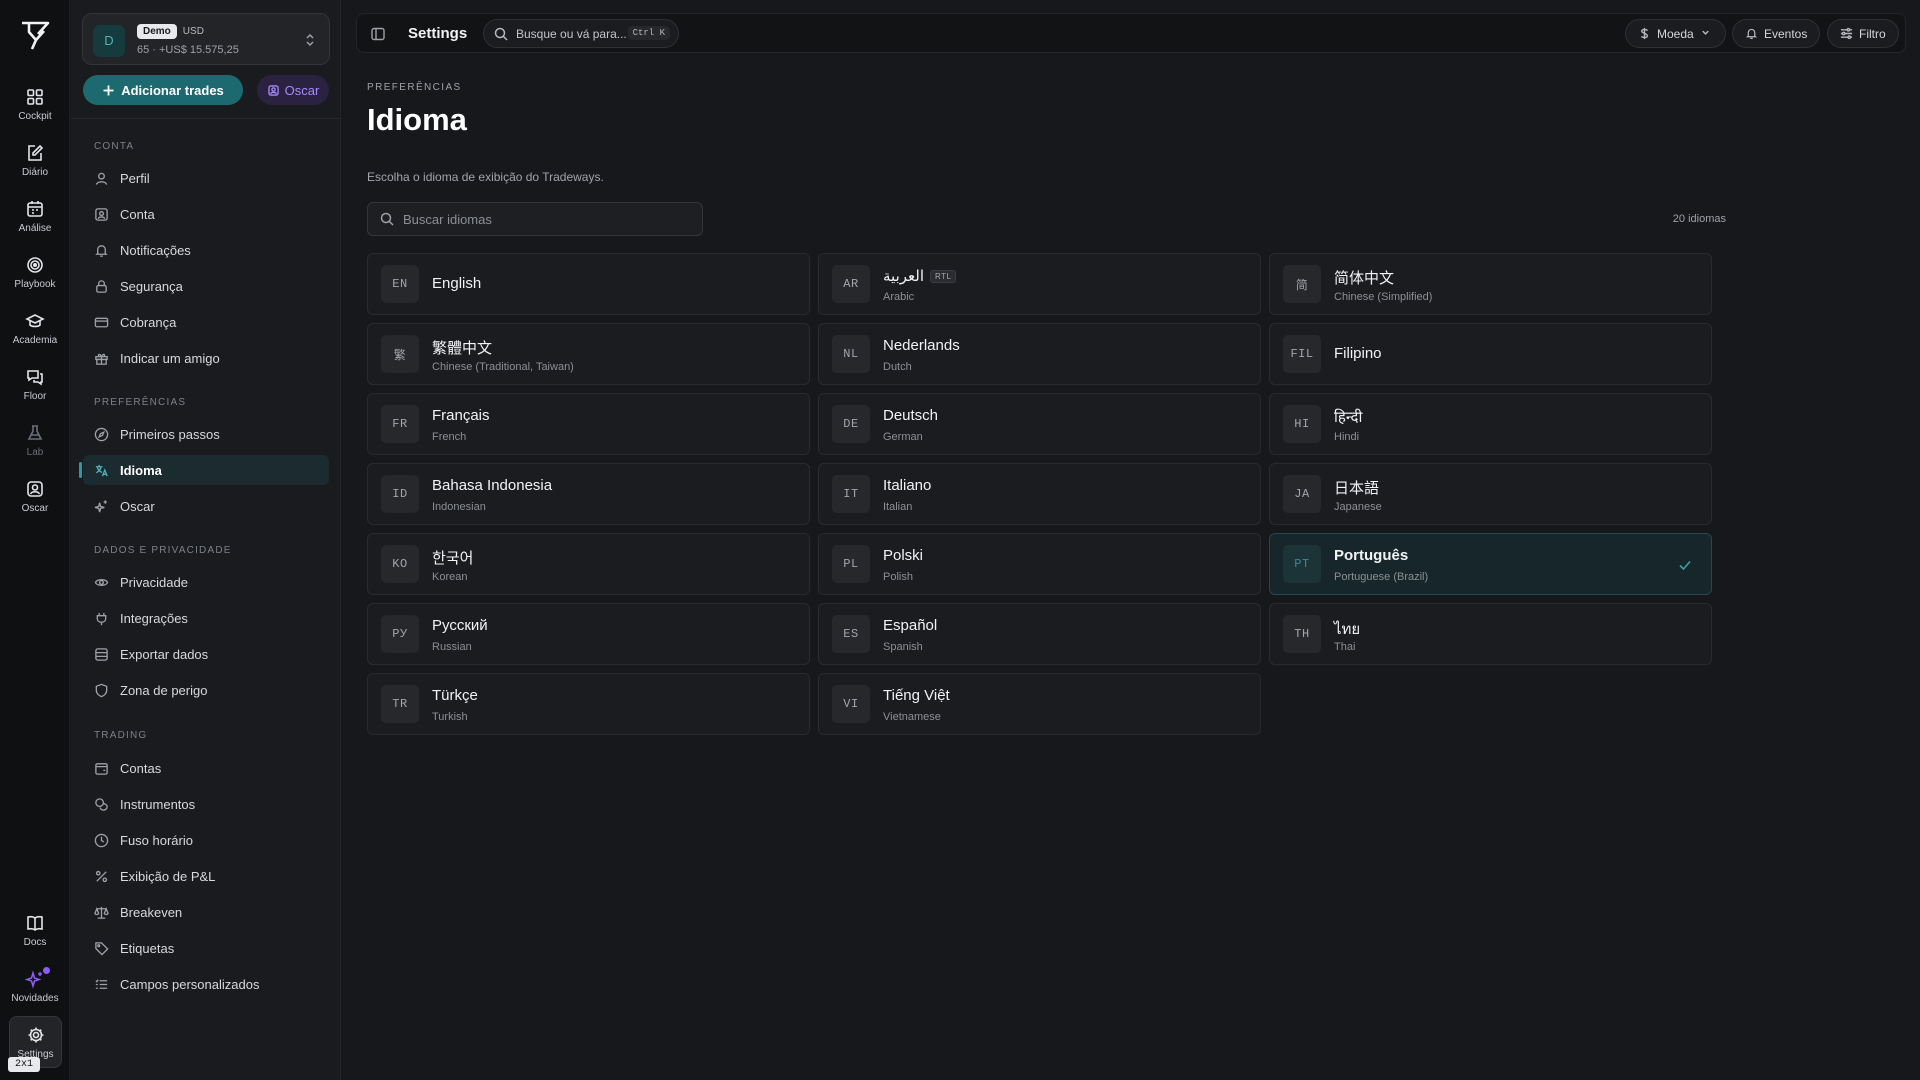 The image size is (1920, 1080). Describe the element at coordinates (204, 470) in the screenshot. I see `sidebar-item-idioma: Idioma` at that location.